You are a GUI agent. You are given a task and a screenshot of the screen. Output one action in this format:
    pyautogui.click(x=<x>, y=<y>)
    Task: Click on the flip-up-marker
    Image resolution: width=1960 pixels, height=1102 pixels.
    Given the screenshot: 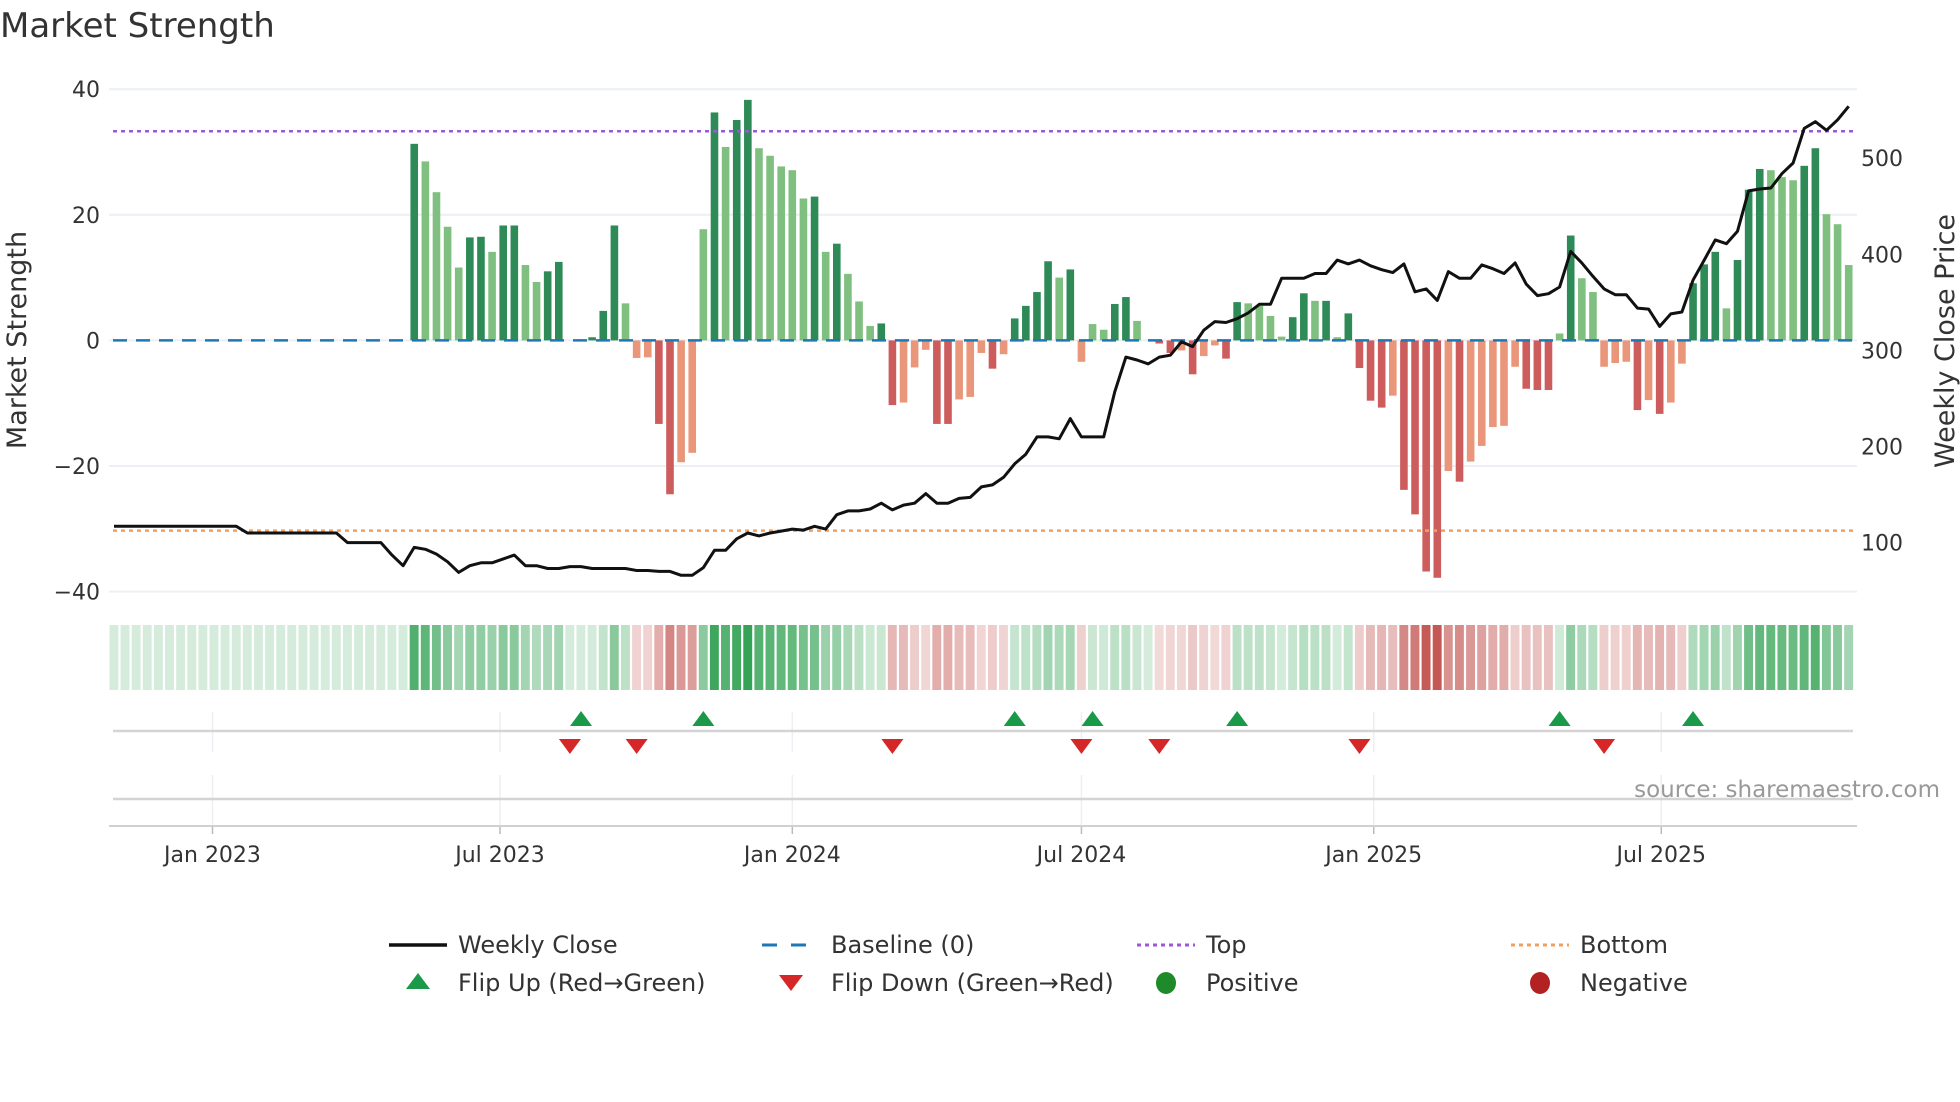 What is the action you would take?
    pyautogui.click(x=581, y=718)
    